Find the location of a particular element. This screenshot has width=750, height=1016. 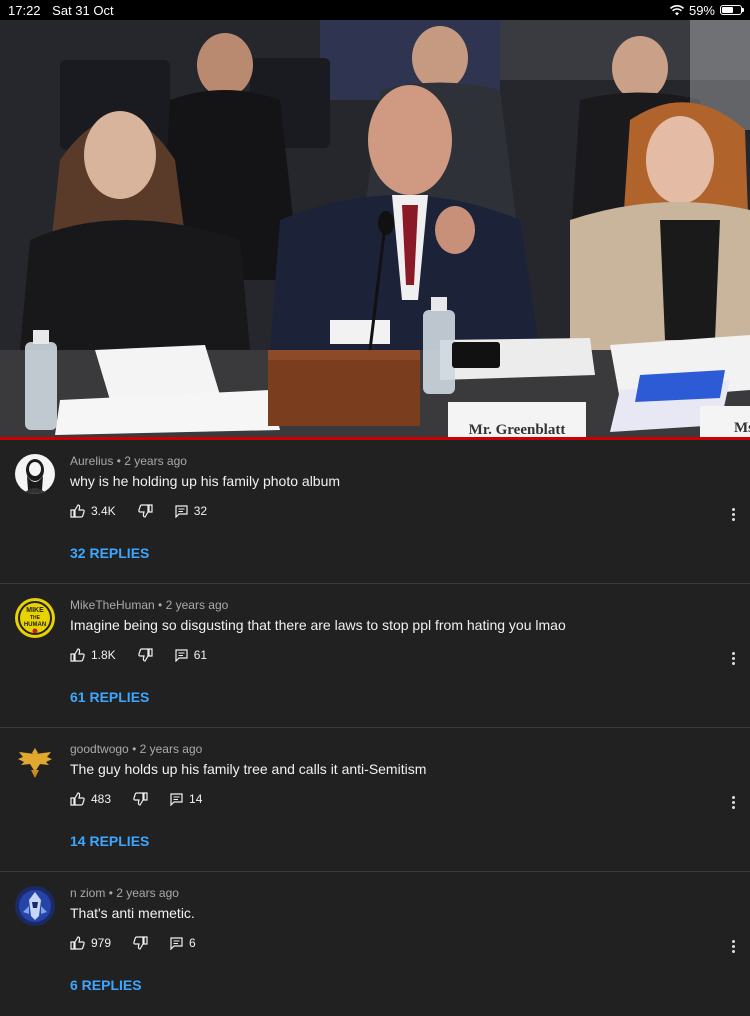

like-button: 1.8K is located at coordinates (93, 655).